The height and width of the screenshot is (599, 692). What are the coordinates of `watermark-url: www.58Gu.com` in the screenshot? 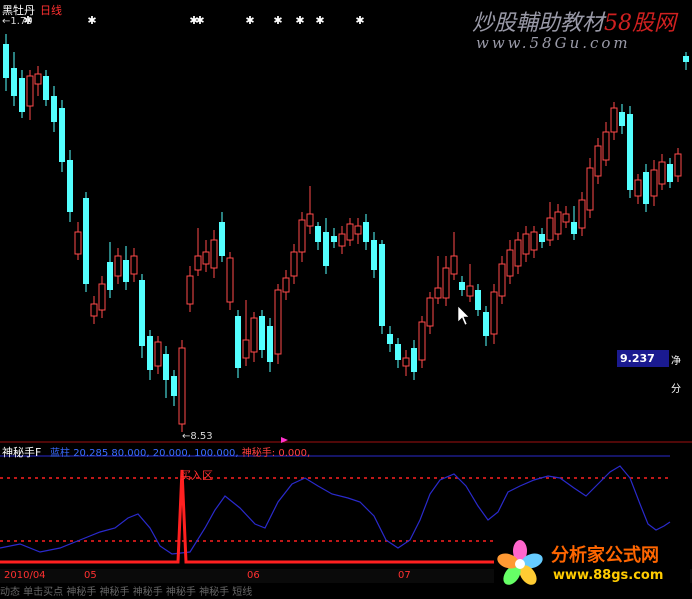 It's located at (553, 43).